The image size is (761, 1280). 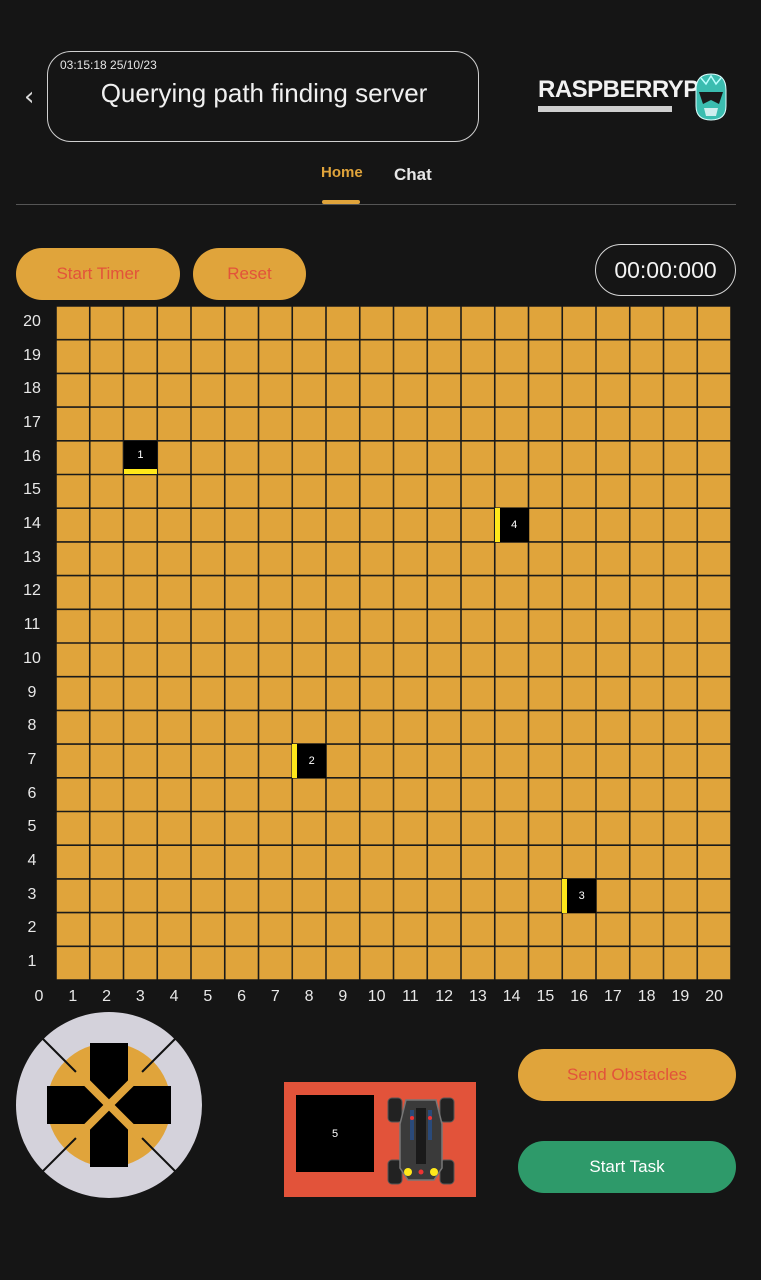 What do you see at coordinates (309, 761) in the screenshot?
I see `obstacle: 2` at bounding box center [309, 761].